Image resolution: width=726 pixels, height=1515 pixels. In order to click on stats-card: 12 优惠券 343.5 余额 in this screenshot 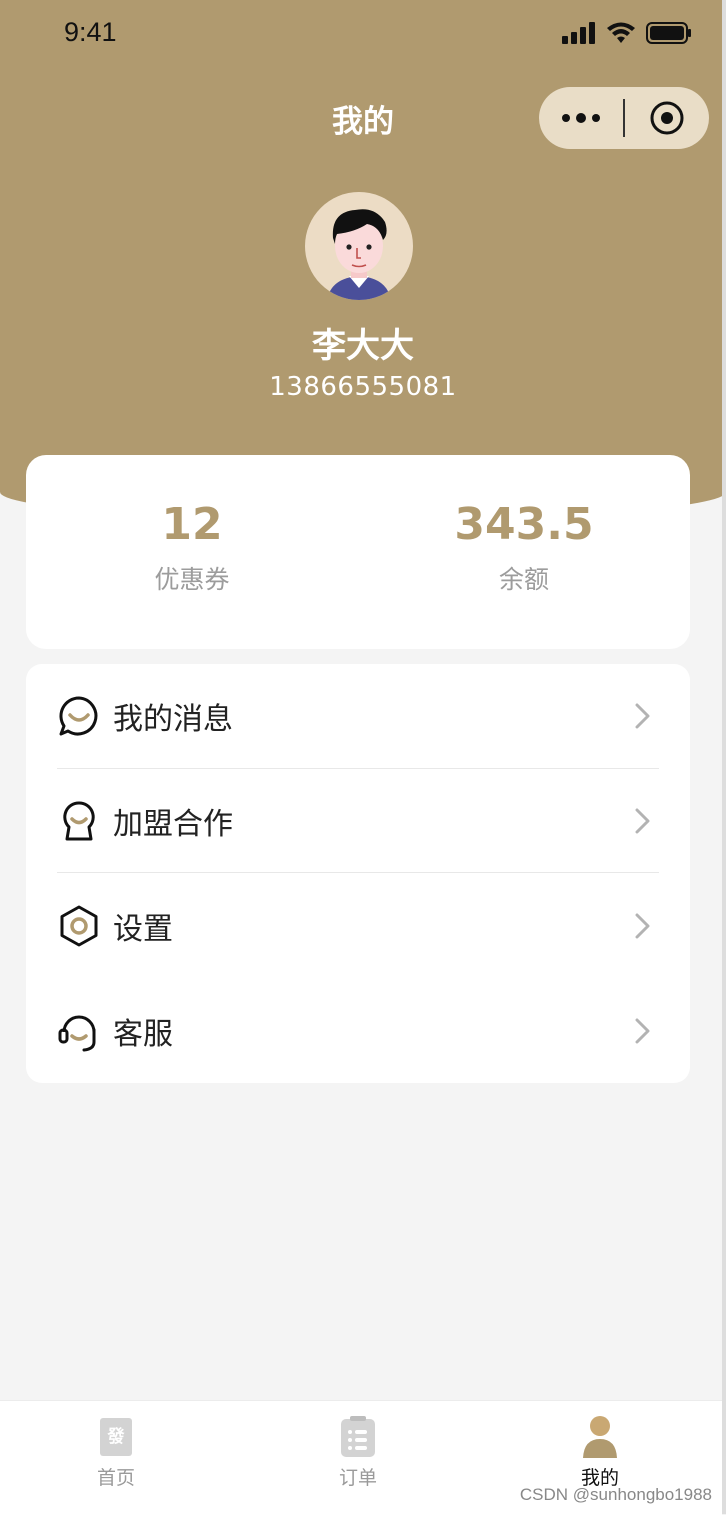, I will do `click(358, 552)`.